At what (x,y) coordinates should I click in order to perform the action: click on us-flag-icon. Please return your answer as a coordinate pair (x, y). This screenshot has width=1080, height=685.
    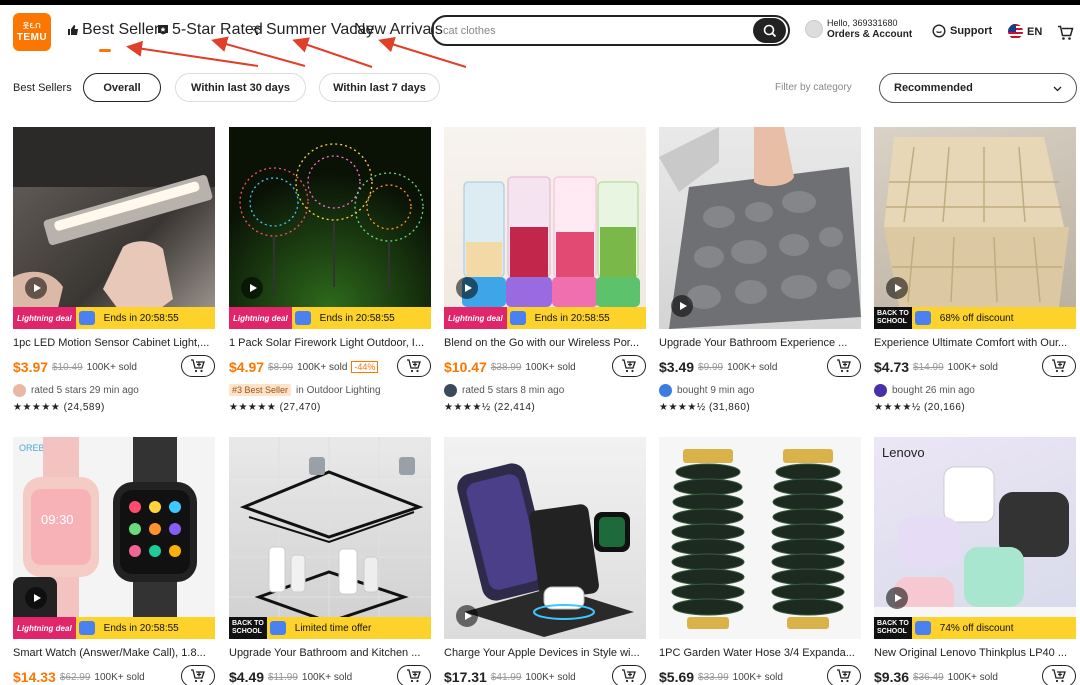
    Looking at the image, I should click on (1015, 31).